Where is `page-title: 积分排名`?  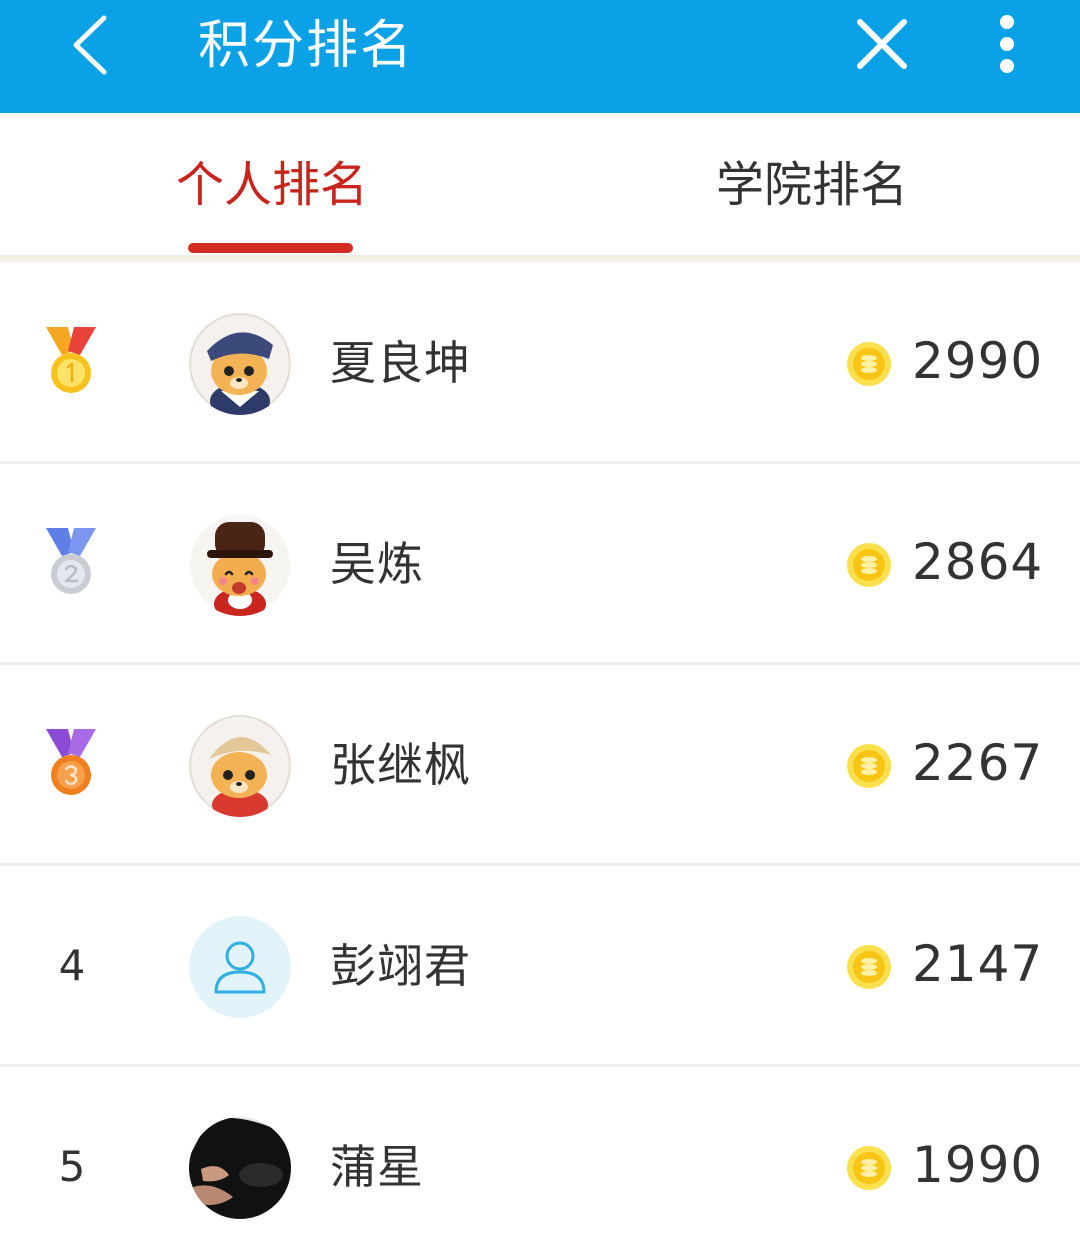 page-title: 积分排名 is located at coordinates (306, 46).